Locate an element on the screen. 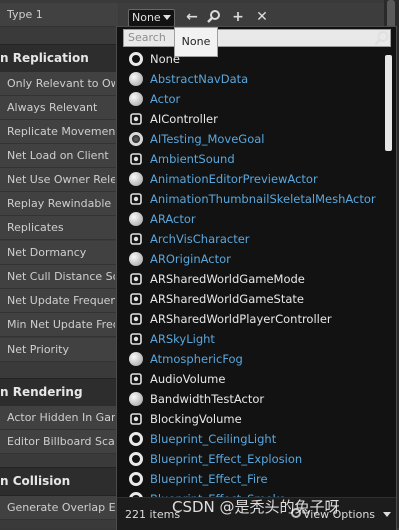 The height and width of the screenshot is (530, 399). class-list-item: ARSharedWorldPlayerController is located at coordinates (250, 319).